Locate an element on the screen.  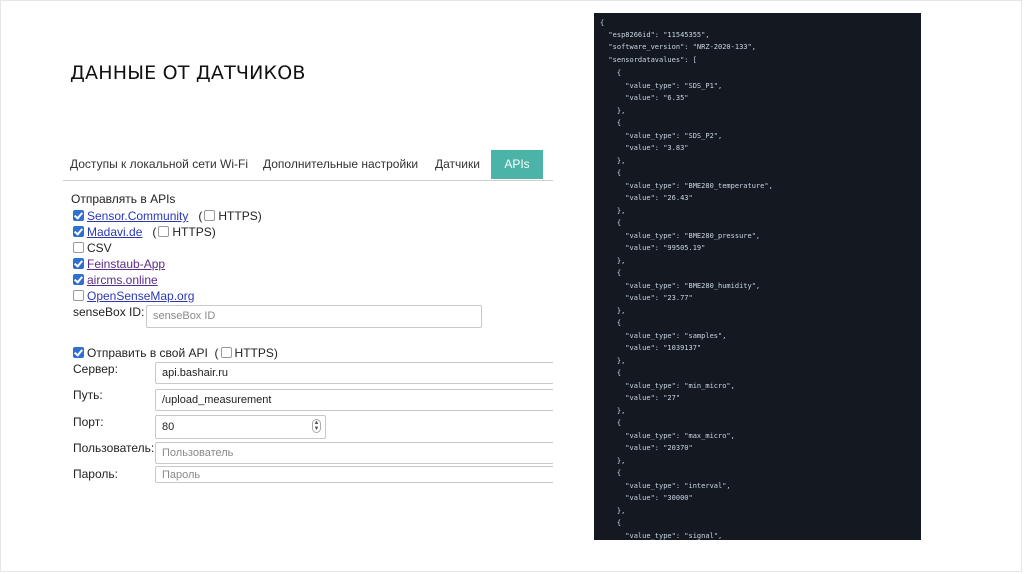
option-csv: CSV is located at coordinates (92, 248).